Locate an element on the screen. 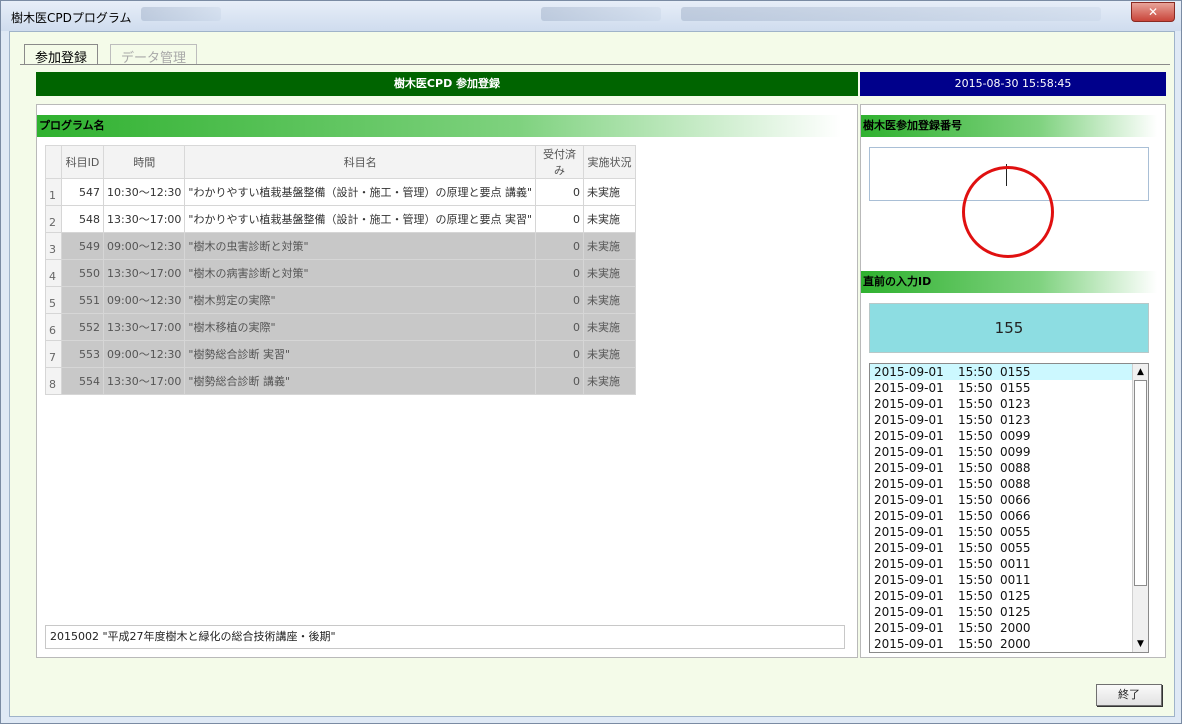 Image resolution: width=1182 pixels, height=724 pixels. log-id: 0099 is located at coordinates (1015, 452).